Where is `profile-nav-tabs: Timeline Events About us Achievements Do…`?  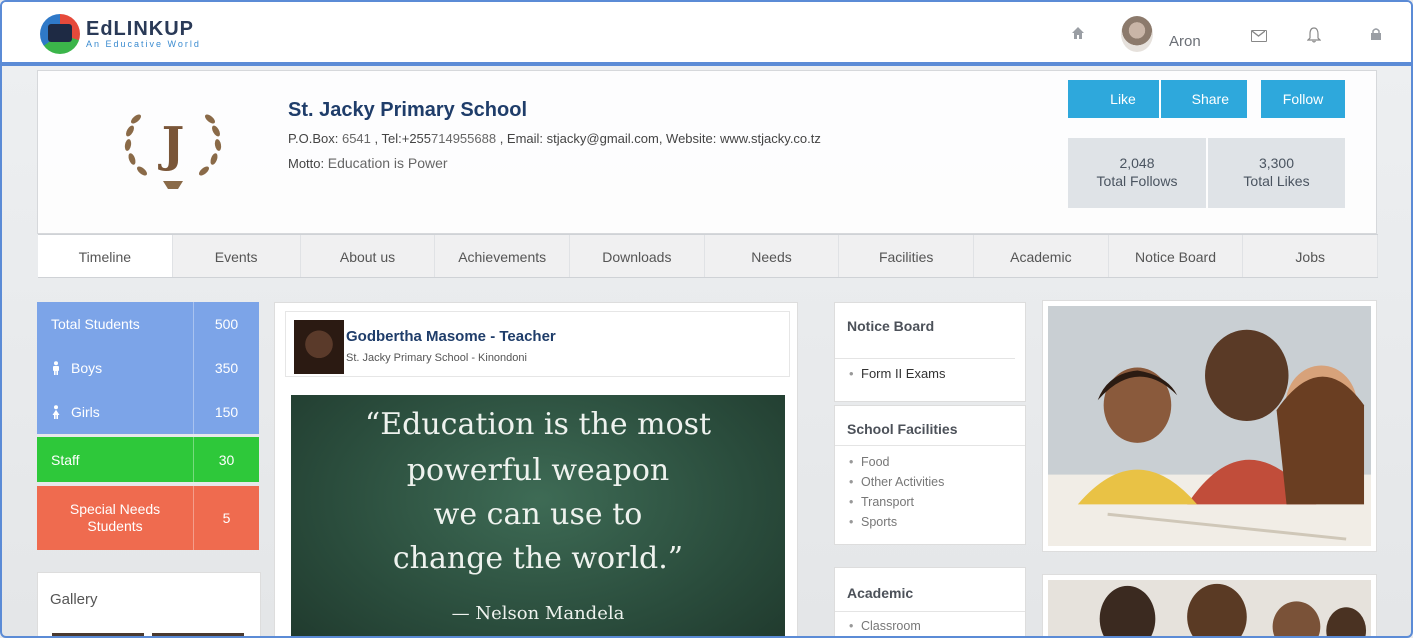
profile-nav-tabs: Timeline Events About us Achievements Do… is located at coordinates (708, 256).